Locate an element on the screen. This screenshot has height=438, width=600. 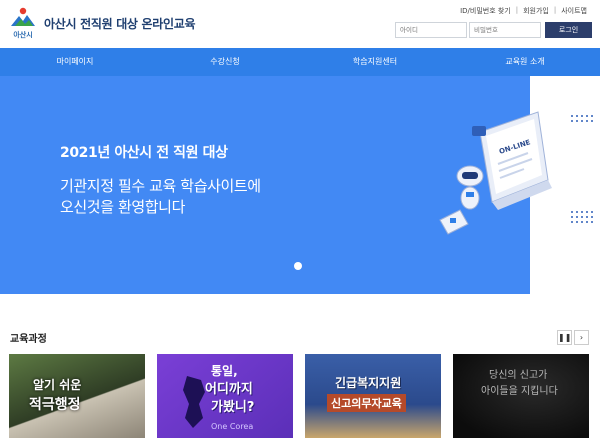
pause-icon: ❚❚ is located at coordinates (564, 337).